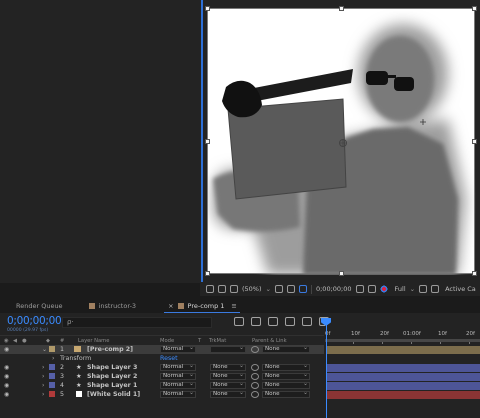 The height and width of the screenshot is (418, 480). I want to click on layer-name: Shape Layer 3, so click(112, 367).